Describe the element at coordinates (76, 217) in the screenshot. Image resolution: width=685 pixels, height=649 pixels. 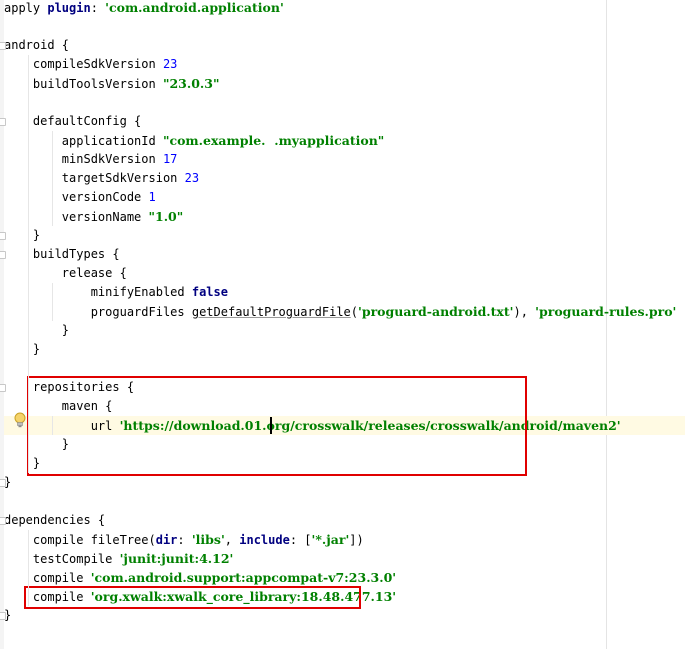
I see `code-token-plain: versionName` at that location.